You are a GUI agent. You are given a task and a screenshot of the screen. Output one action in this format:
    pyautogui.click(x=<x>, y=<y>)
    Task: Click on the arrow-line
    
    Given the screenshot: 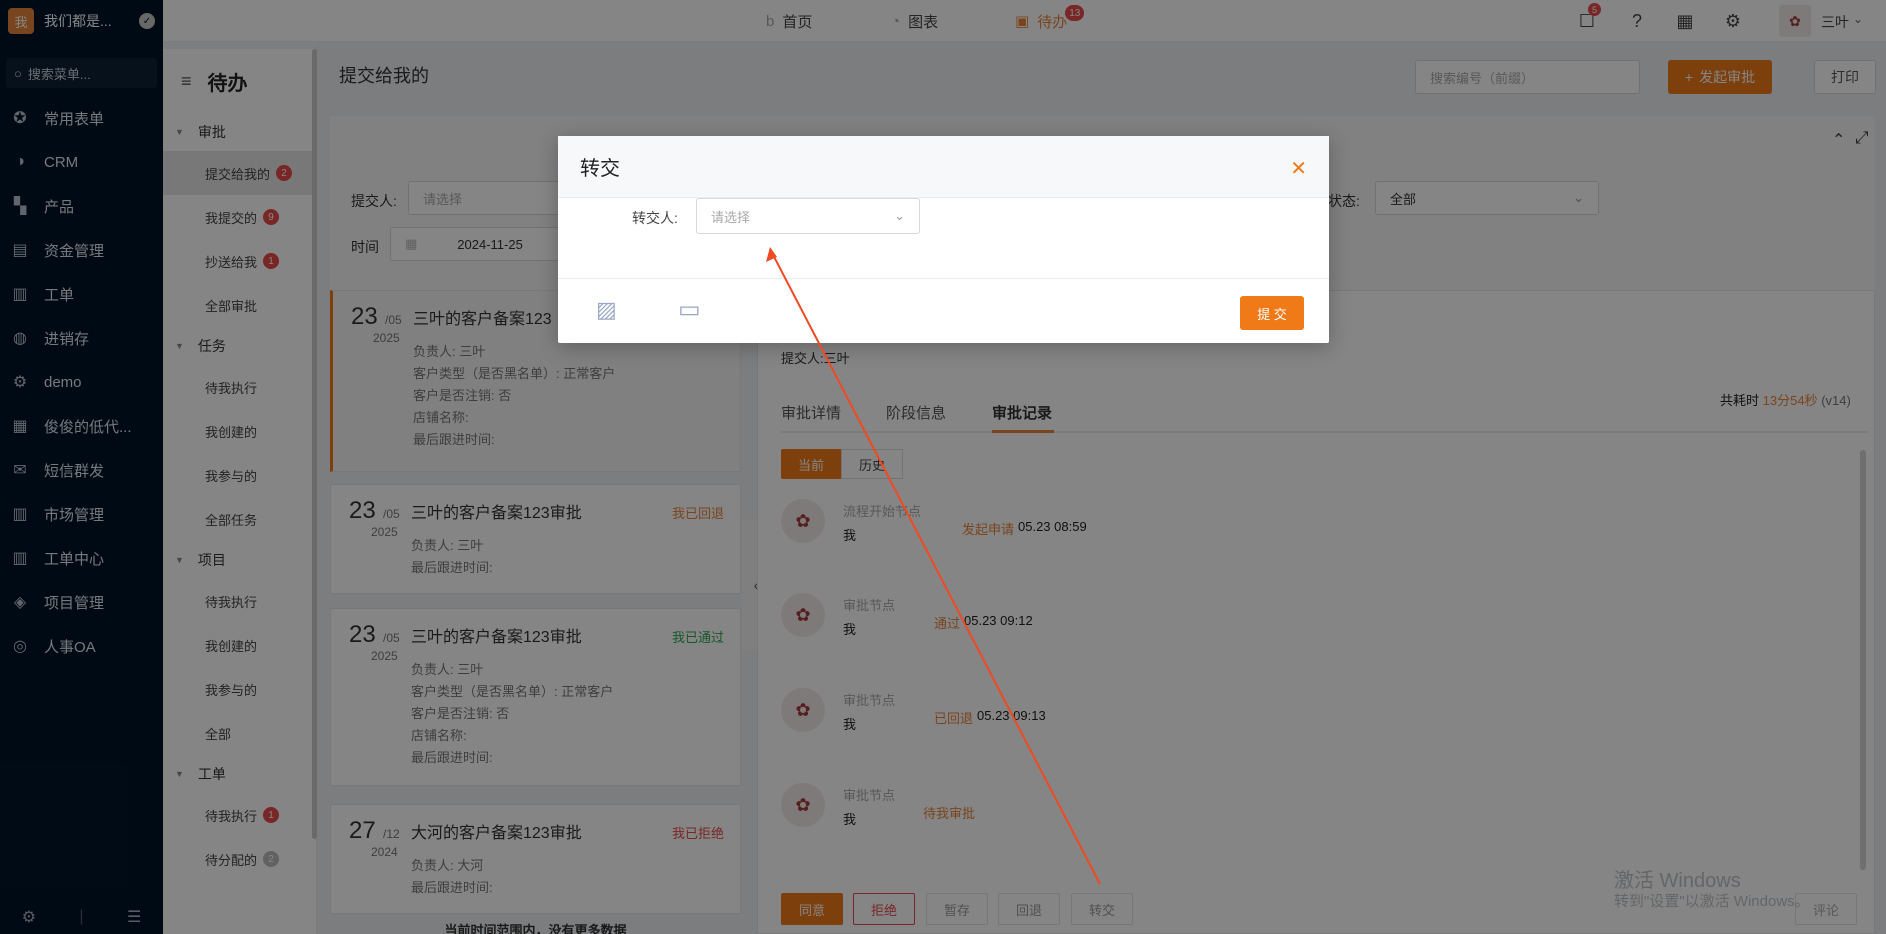 What is the action you would take?
    pyautogui.click(x=935, y=566)
    